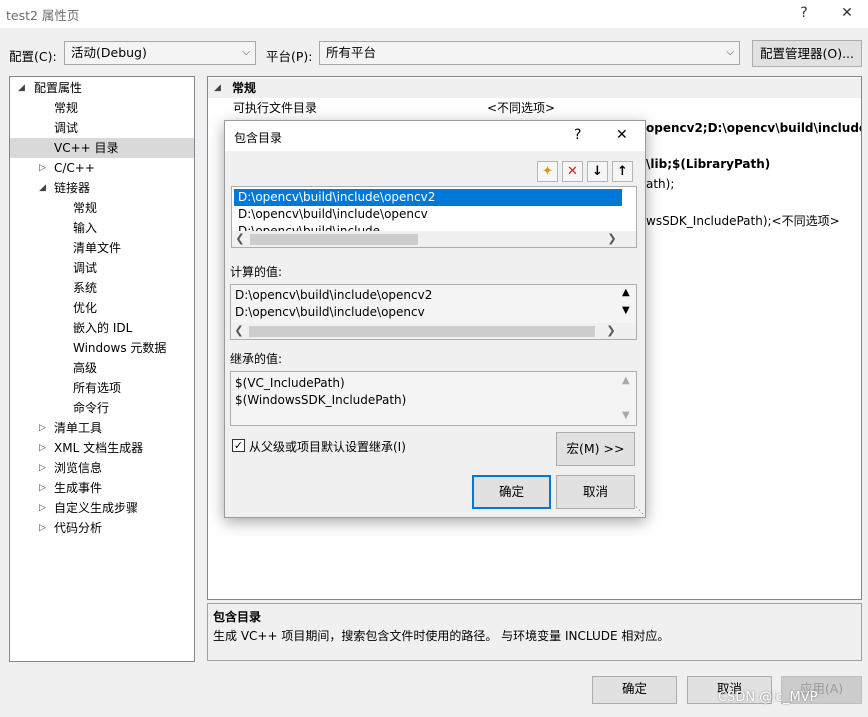  I want to click on tree-item: 清单文件, so click(102, 248).